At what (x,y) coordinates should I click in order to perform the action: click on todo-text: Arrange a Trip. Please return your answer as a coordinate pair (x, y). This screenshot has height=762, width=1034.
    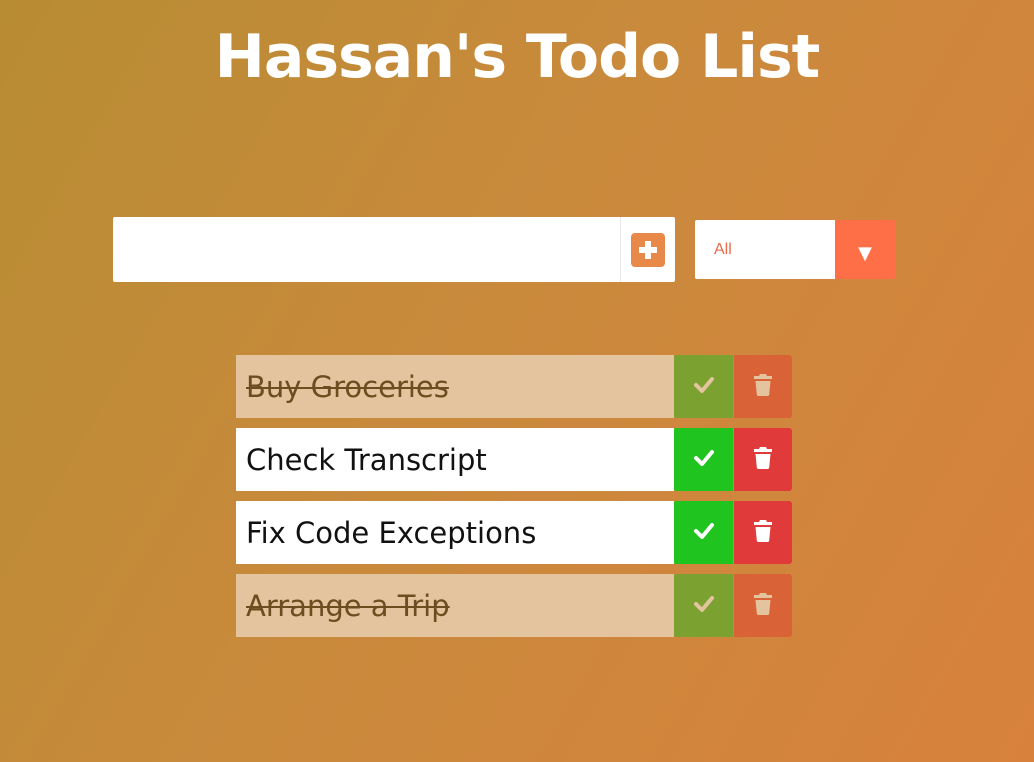
    Looking at the image, I should click on (455, 605).